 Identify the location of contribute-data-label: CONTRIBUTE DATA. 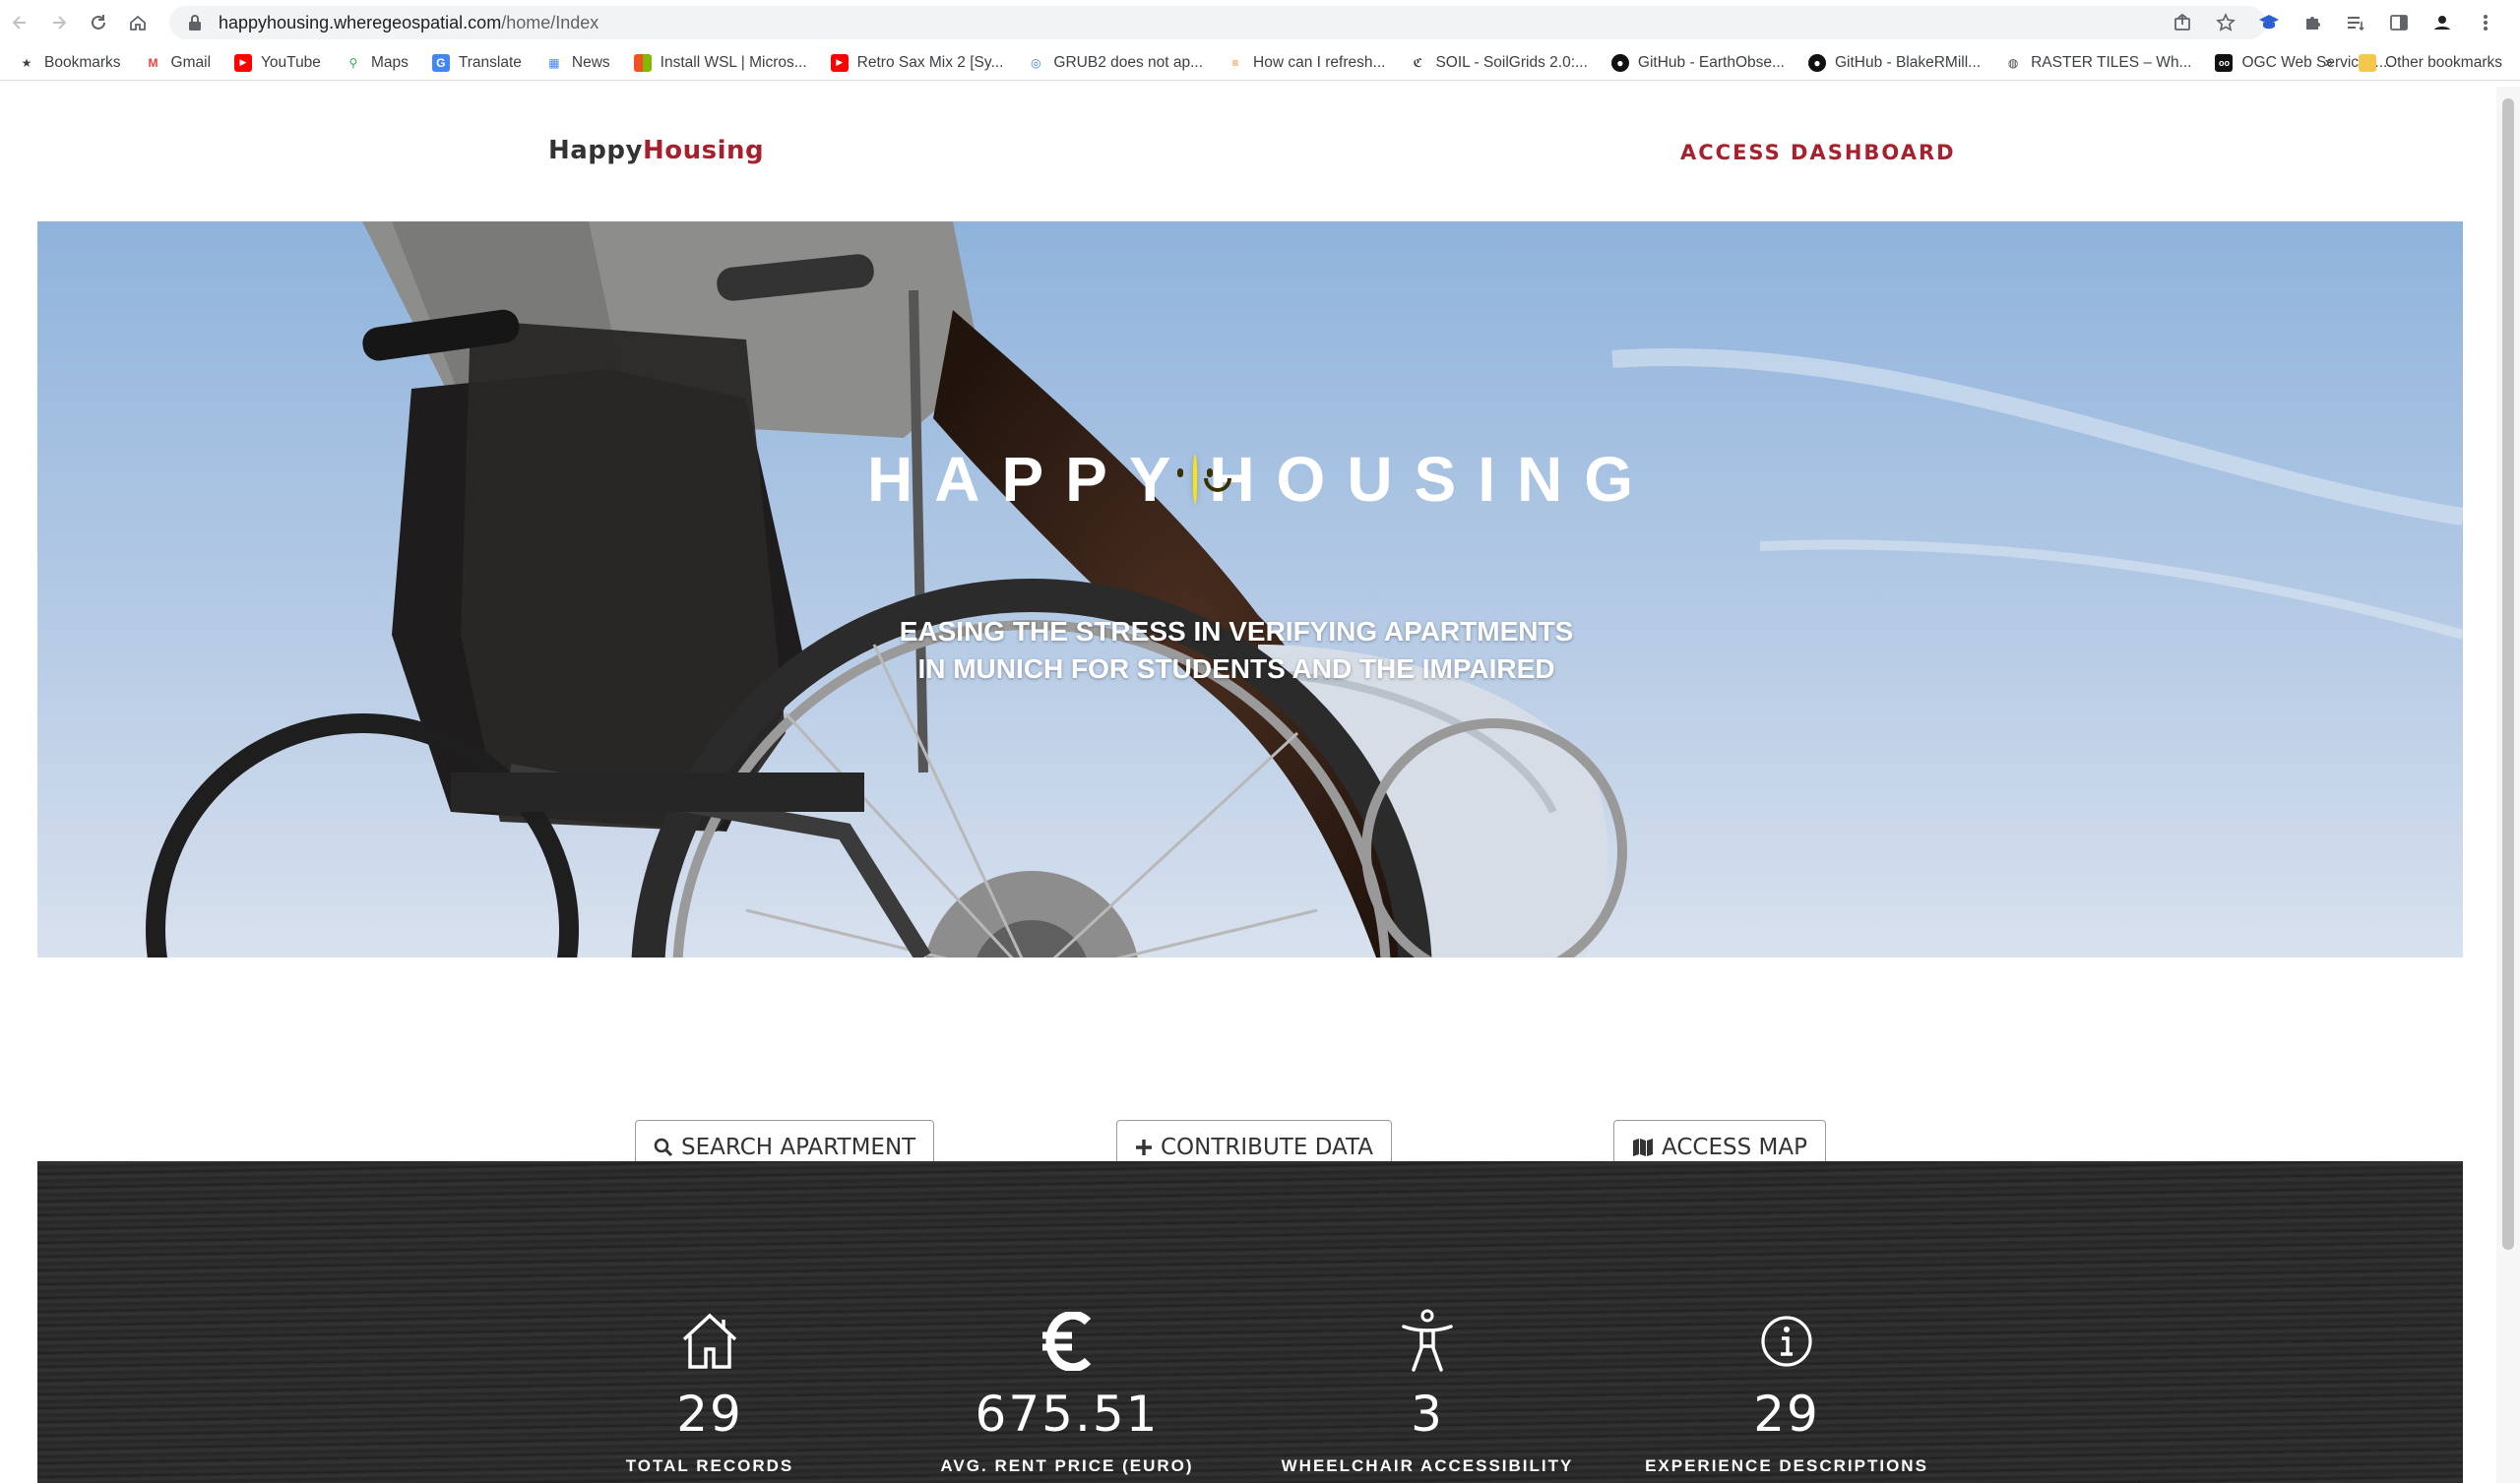
(1267, 1147).